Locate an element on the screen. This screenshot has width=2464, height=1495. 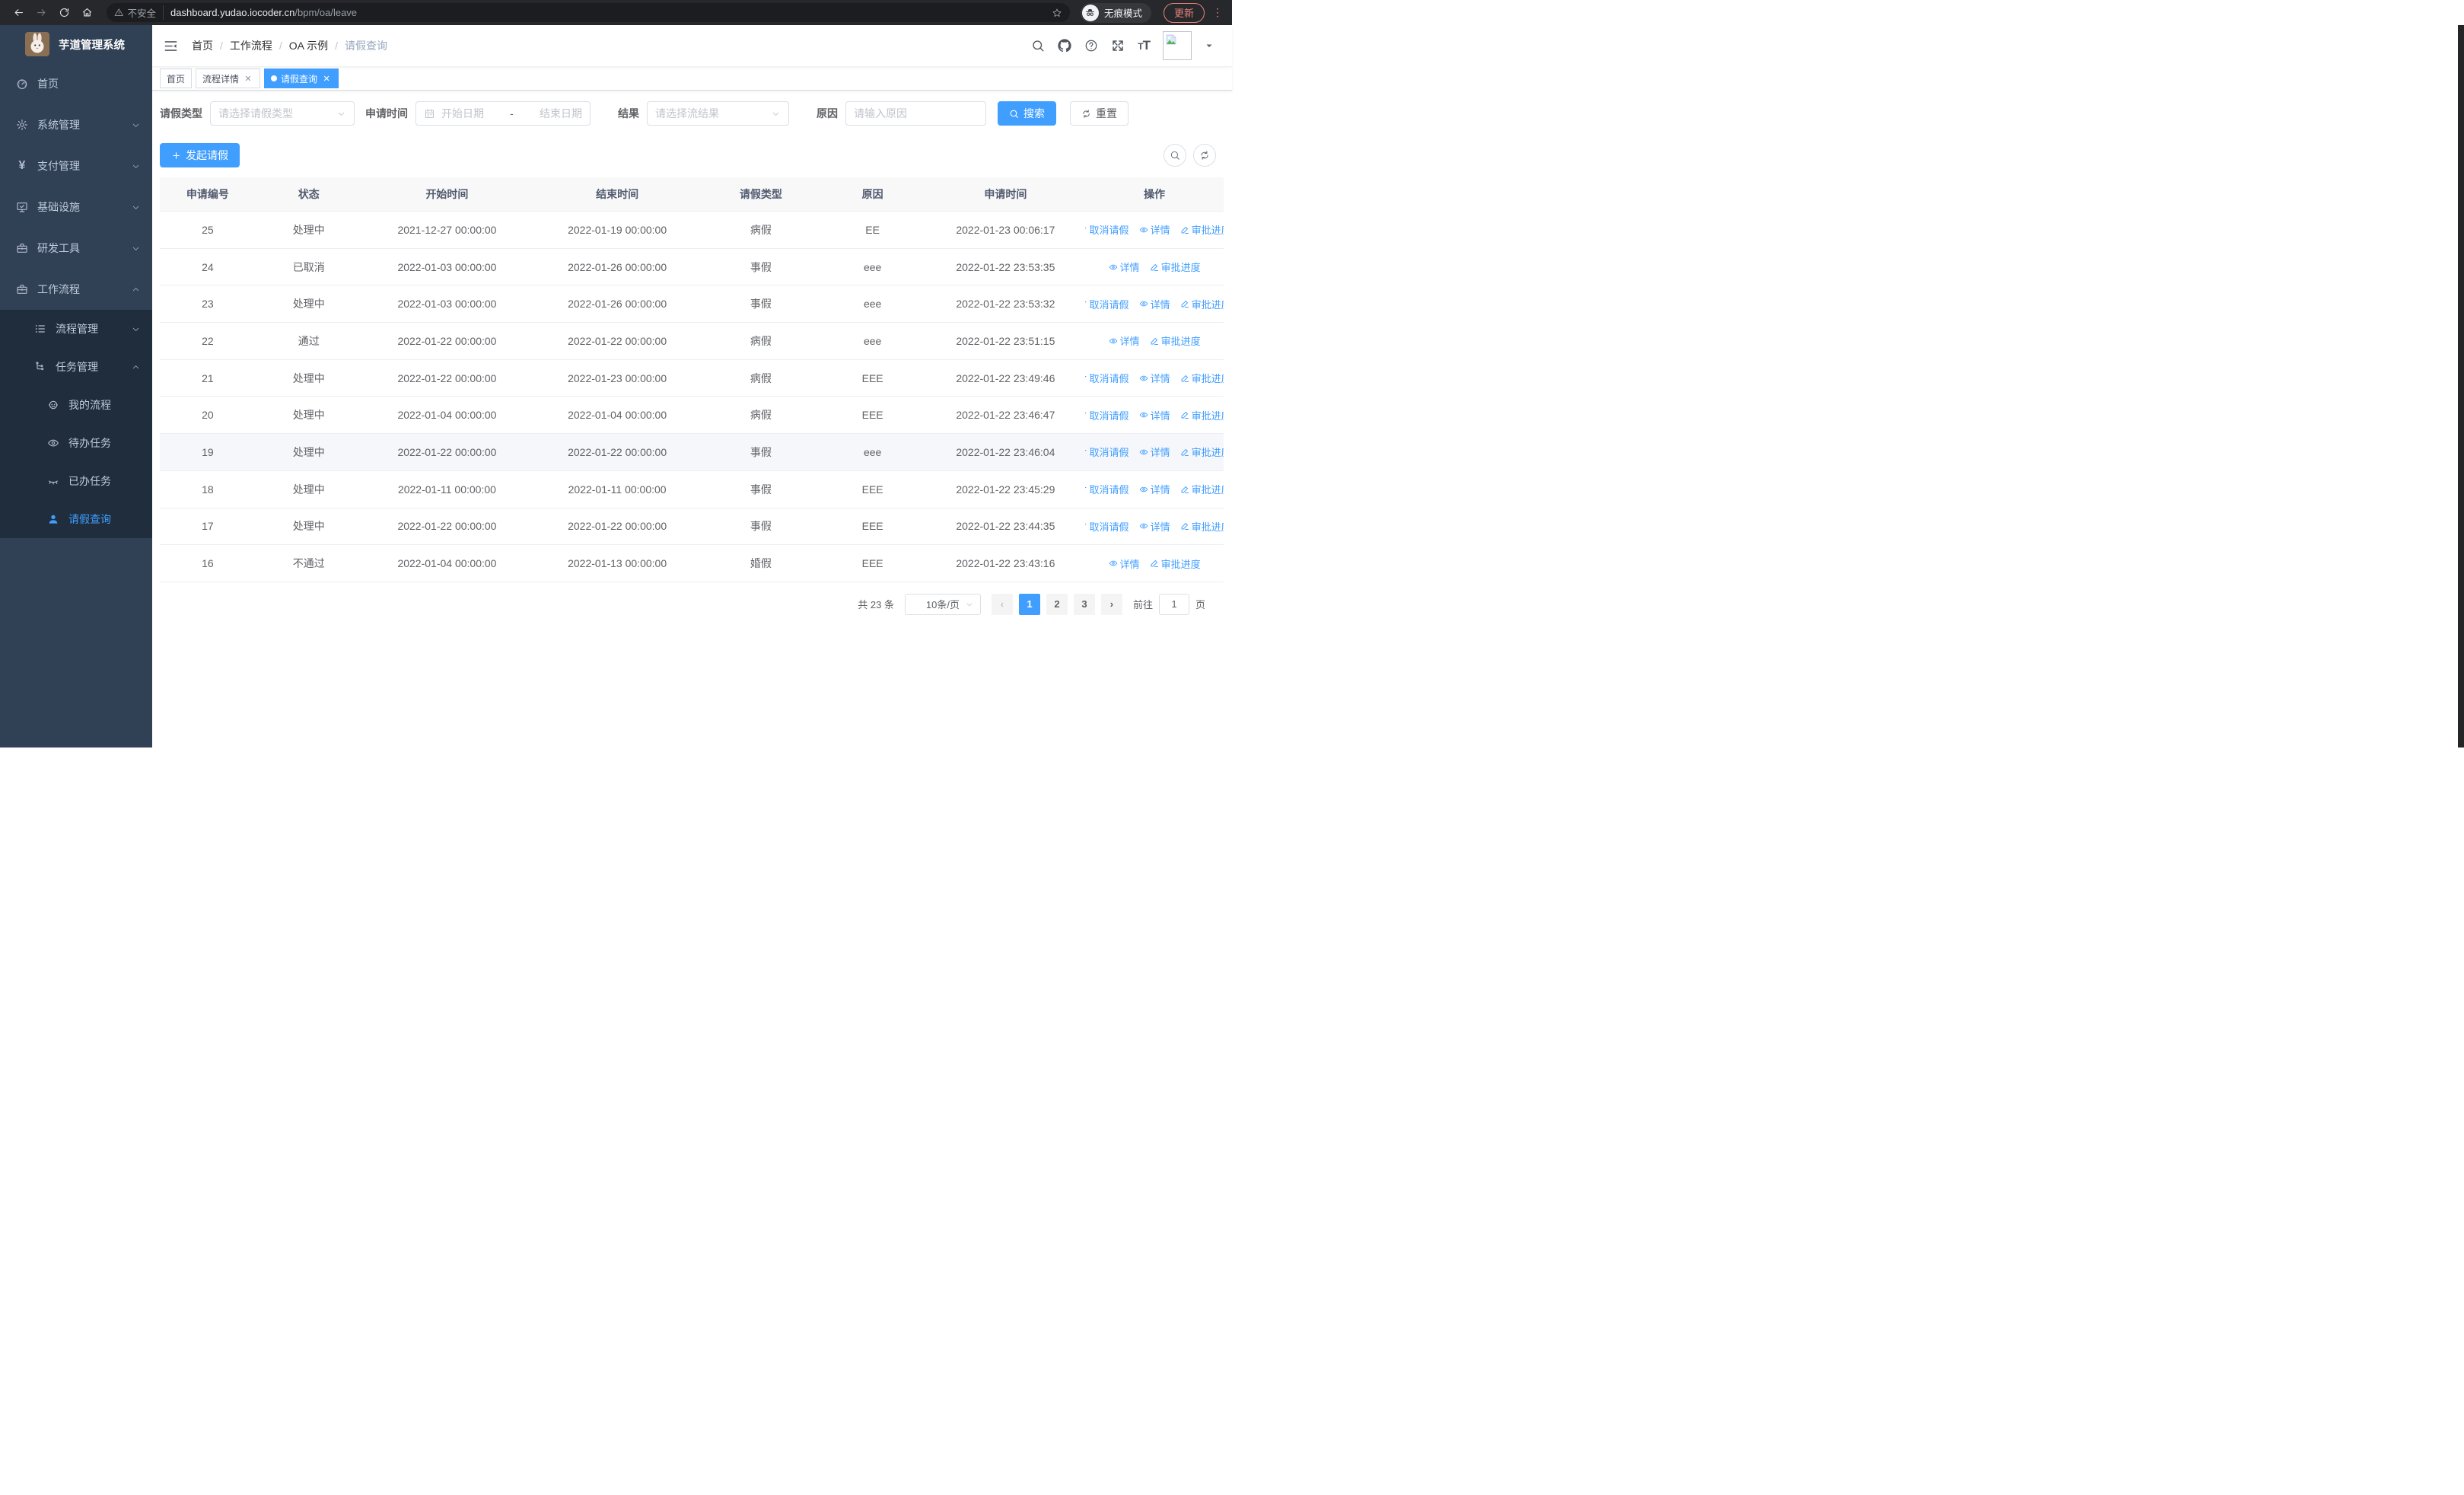
avatar is located at coordinates (1177, 46).